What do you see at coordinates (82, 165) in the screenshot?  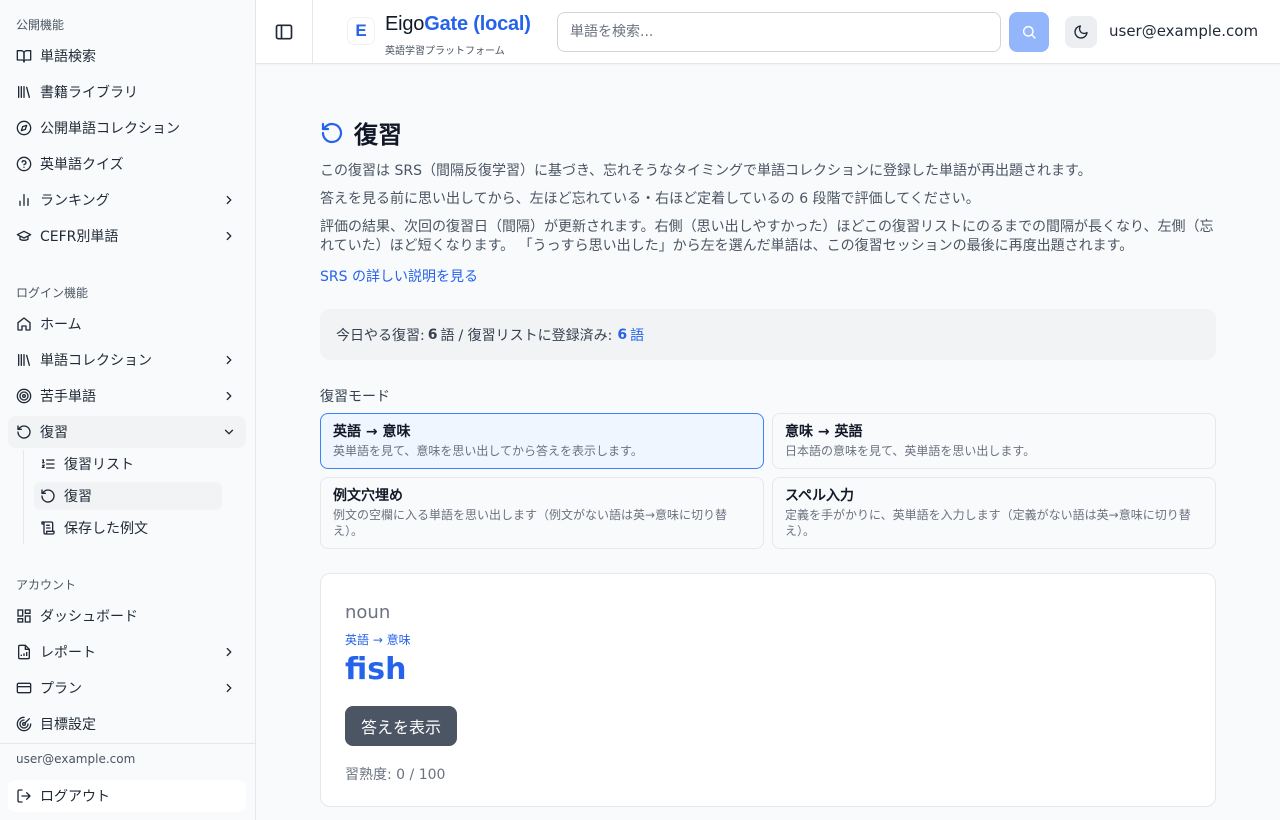 I see `sidebar-item-label: 英単語クイズ` at bounding box center [82, 165].